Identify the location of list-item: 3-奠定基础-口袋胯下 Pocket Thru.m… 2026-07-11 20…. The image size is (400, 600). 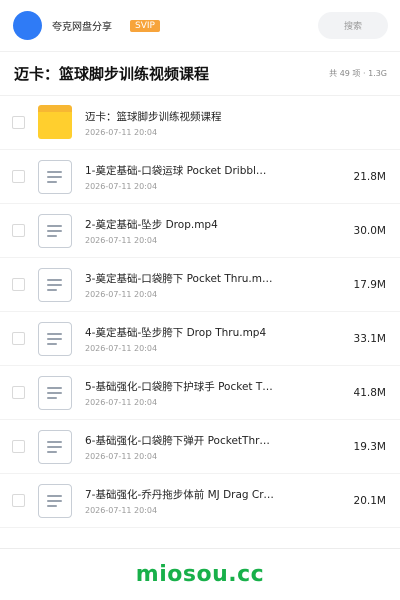
(200, 285).